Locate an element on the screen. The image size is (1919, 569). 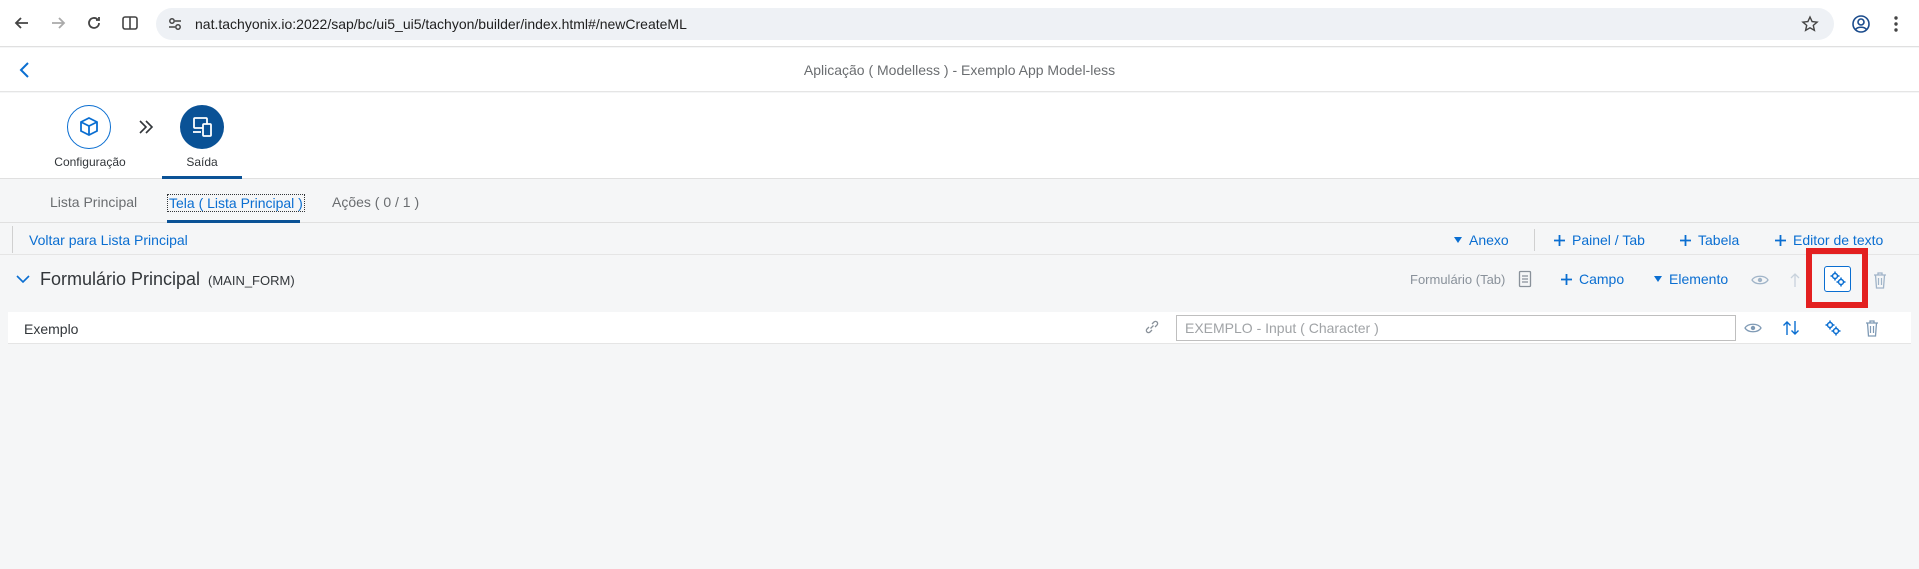
anexo-label: Anexo is located at coordinates (1489, 240).